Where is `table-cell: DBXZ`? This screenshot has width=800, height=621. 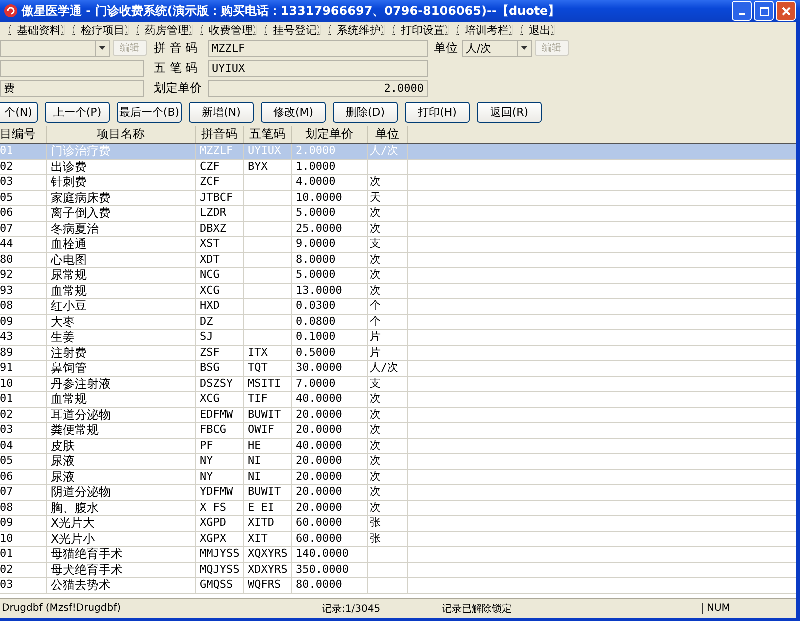
table-cell: DBXZ is located at coordinates (213, 228).